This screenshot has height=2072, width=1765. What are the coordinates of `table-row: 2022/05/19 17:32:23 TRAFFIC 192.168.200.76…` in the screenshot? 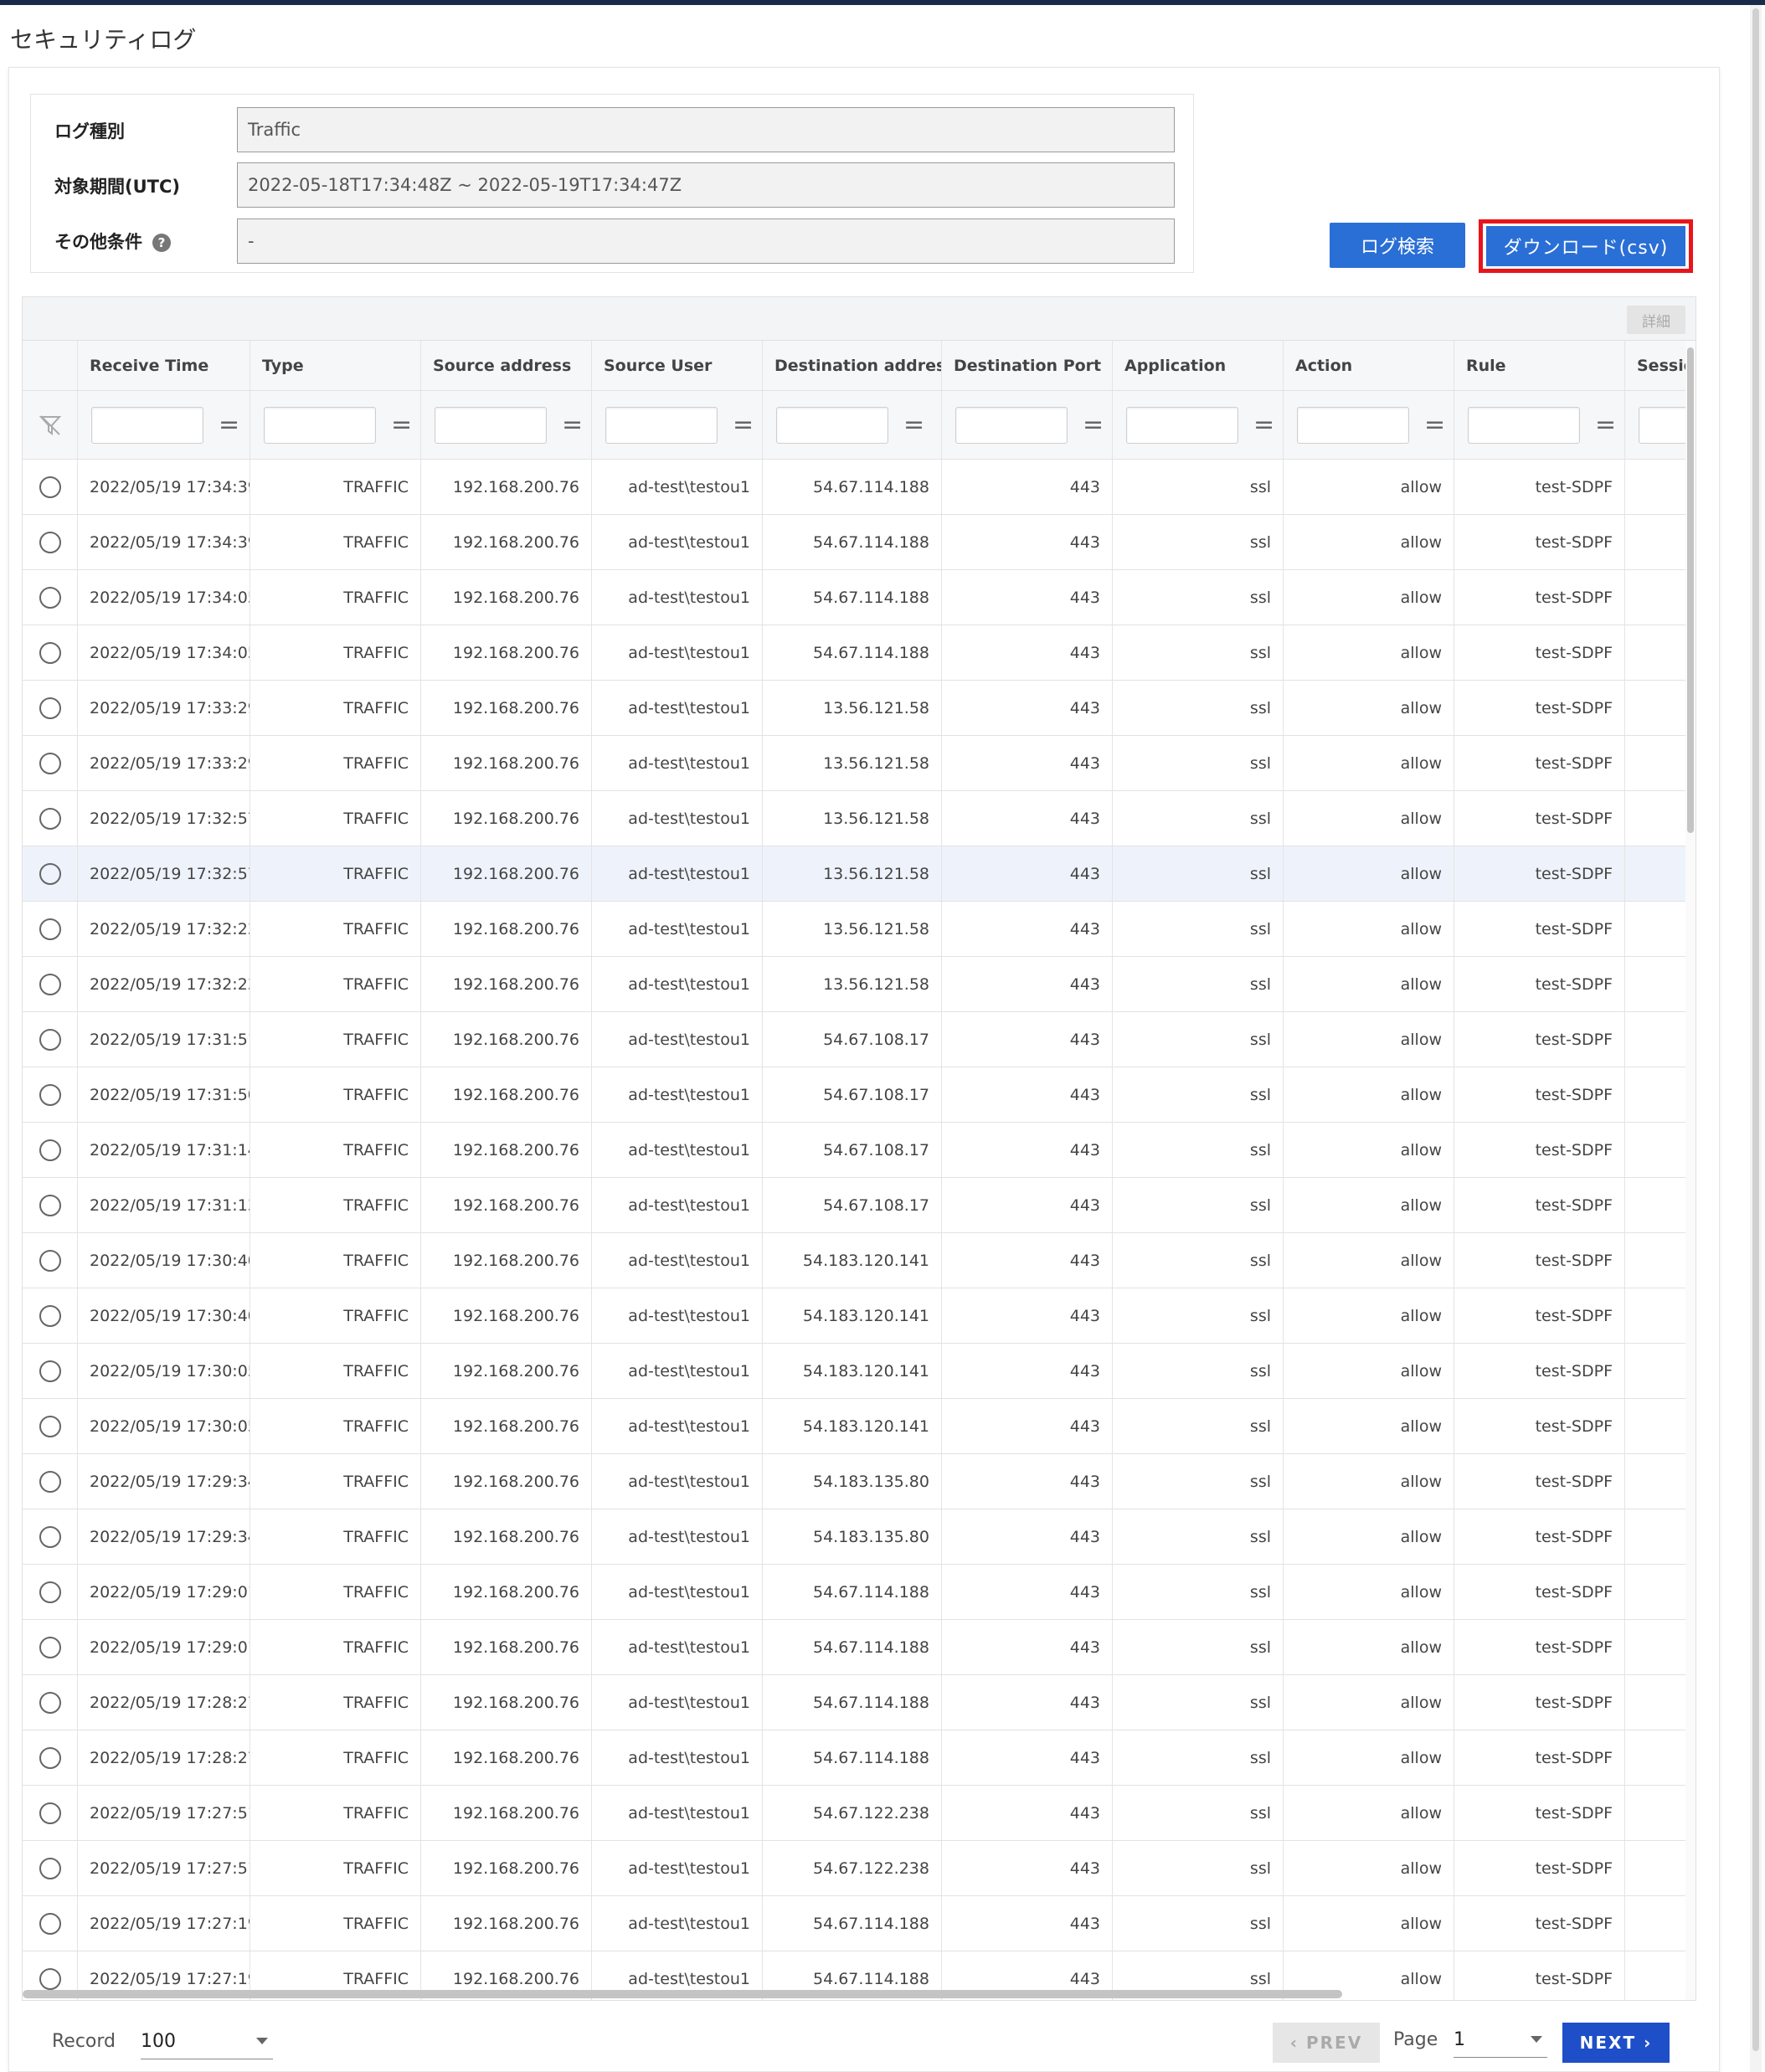 It's located at (859, 930).